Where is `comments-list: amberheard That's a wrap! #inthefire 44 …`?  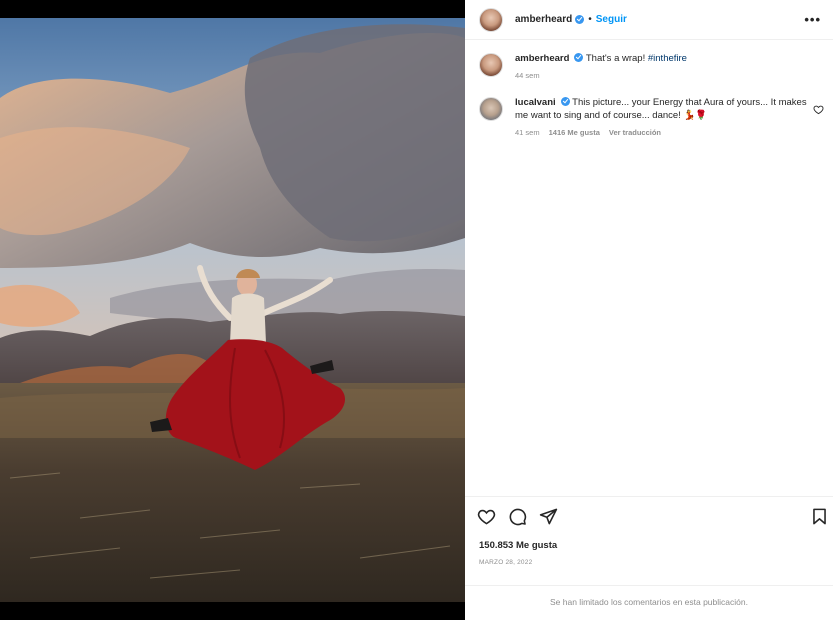
comments-list: amberheard That's a wrap! #inthefire 44 … is located at coordinates (649, 102).